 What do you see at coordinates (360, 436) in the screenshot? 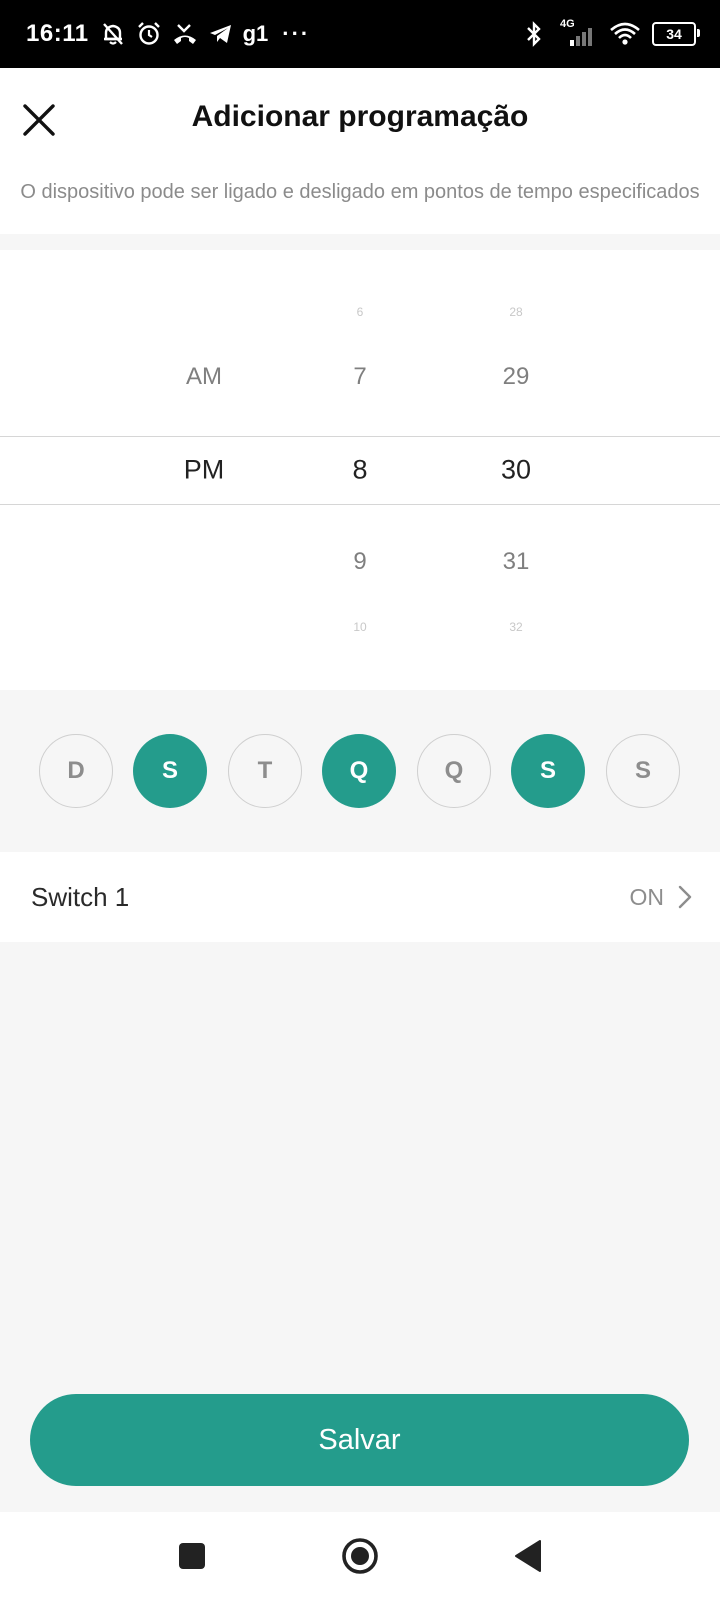
I see `selection-divider-top` at bounding box center [360, 436].